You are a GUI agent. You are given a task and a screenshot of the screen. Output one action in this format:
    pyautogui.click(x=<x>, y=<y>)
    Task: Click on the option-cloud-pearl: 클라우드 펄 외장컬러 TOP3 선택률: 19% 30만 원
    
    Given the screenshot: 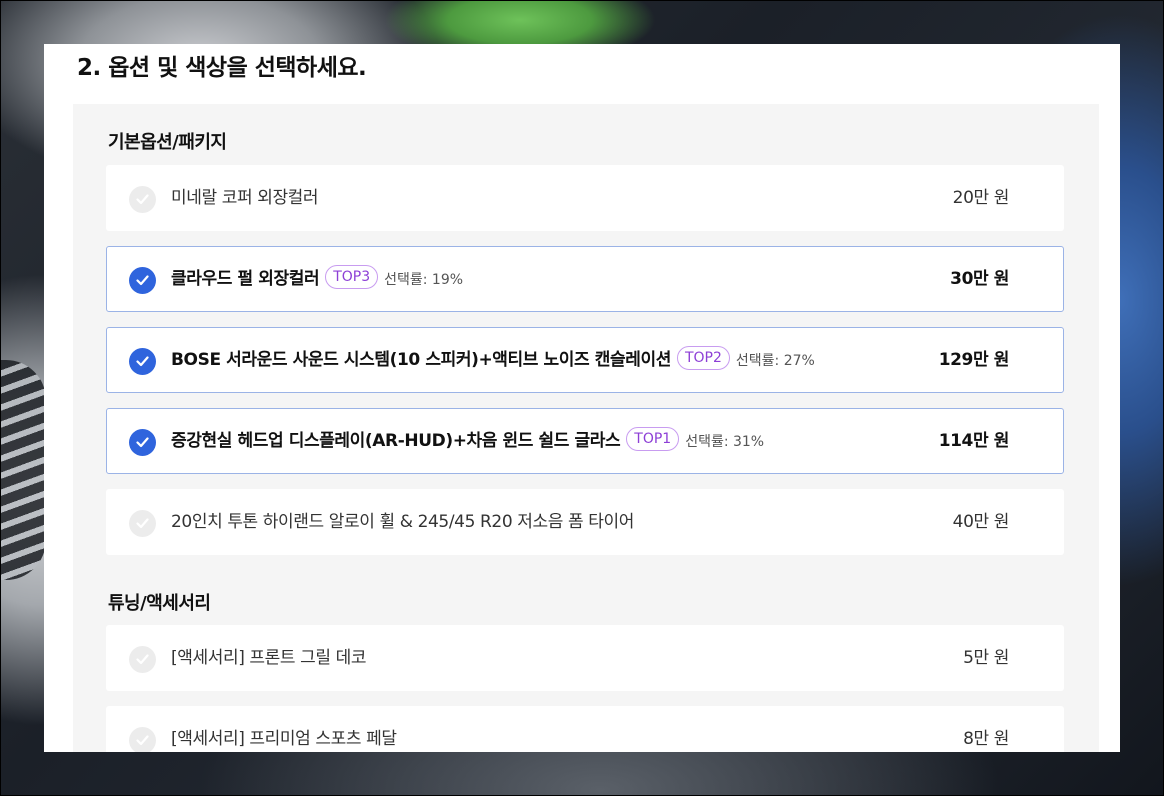 What is the action you would take?
    pyautogui.click(x=585, y=279)
    